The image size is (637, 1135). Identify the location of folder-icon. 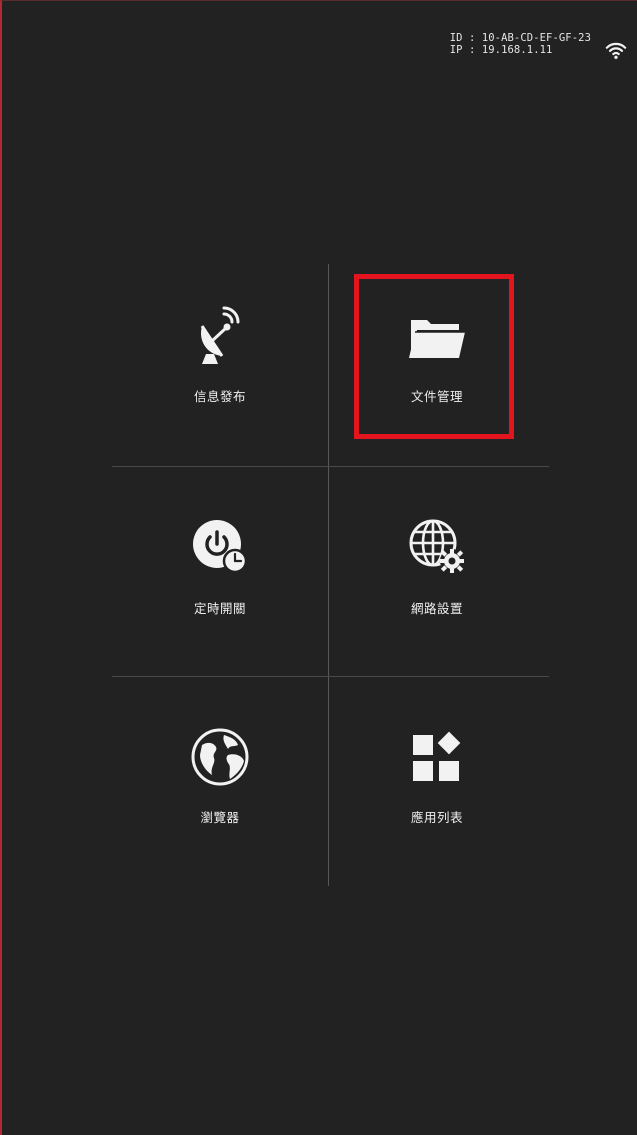
(437, 339).